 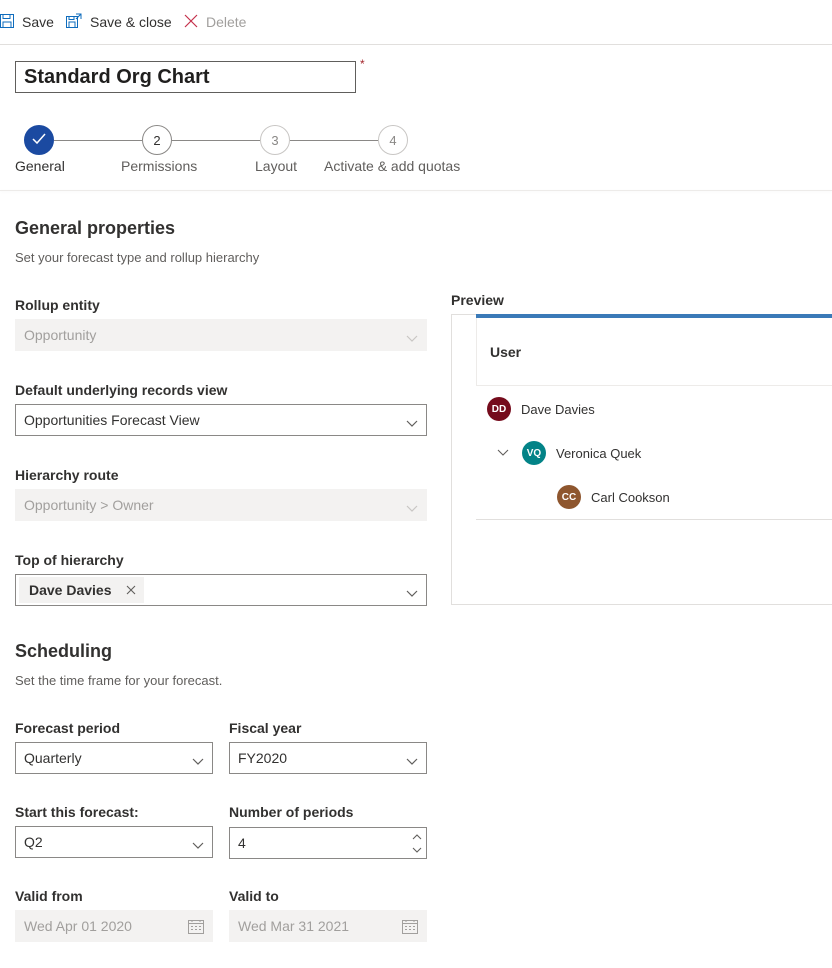 I want to click on avatar: DD, so click(x=499, y=409).